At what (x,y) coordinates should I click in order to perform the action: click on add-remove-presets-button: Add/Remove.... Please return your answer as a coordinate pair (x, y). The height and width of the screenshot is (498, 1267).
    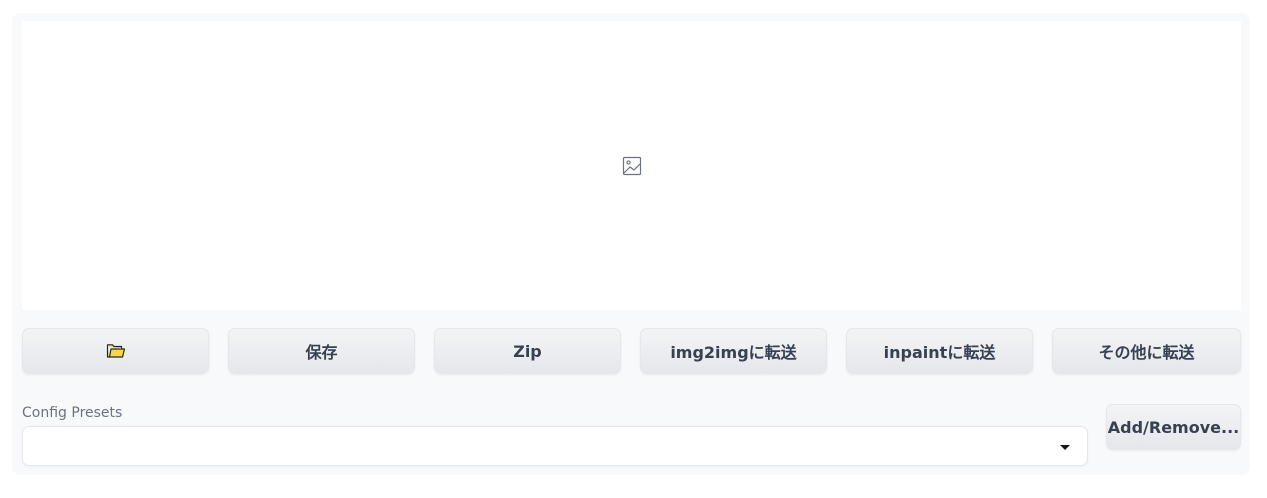
    Looking at the image, I should click on (1173, 427).